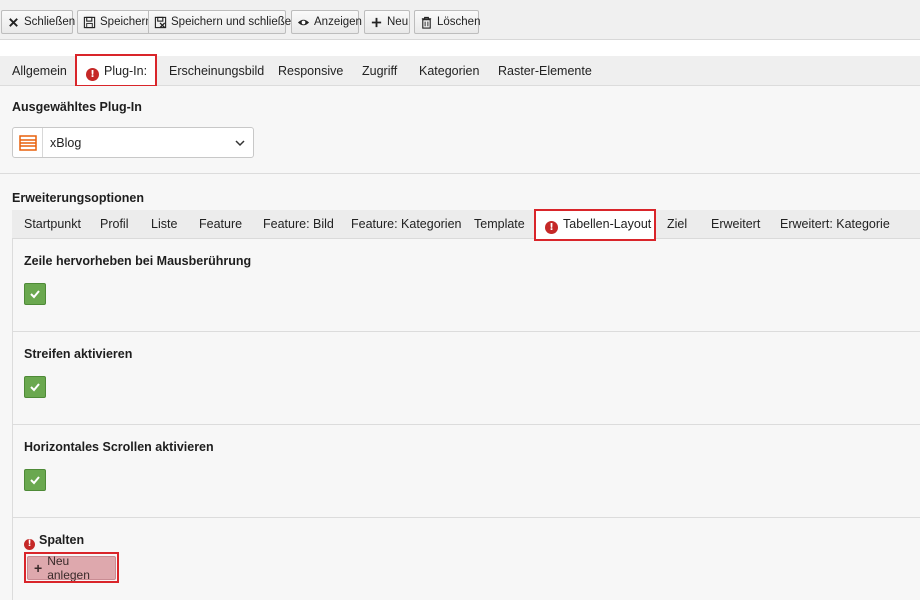 The width and height of the screenshot is (920, 600). I want to click on tab-raster-elemente: Raster-Elemente, so click(545, 71).